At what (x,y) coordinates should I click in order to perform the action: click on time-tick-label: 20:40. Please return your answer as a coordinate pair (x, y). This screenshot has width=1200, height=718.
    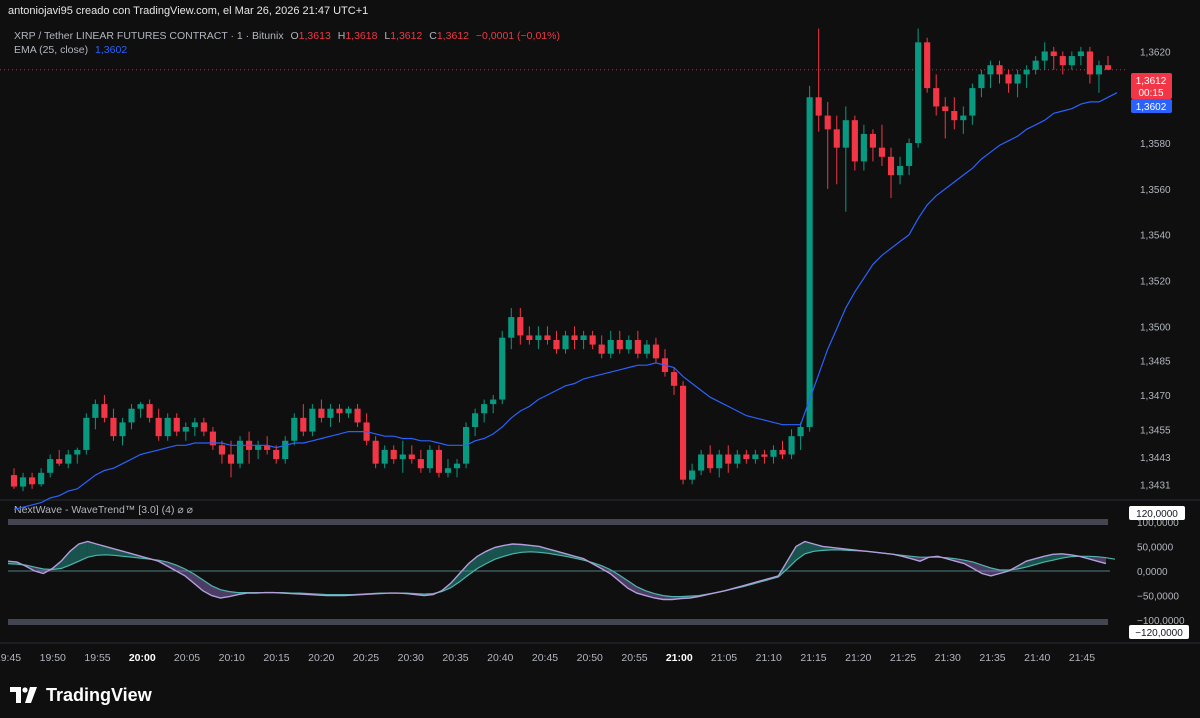
    Looking at the image, I should click on (500, 658).